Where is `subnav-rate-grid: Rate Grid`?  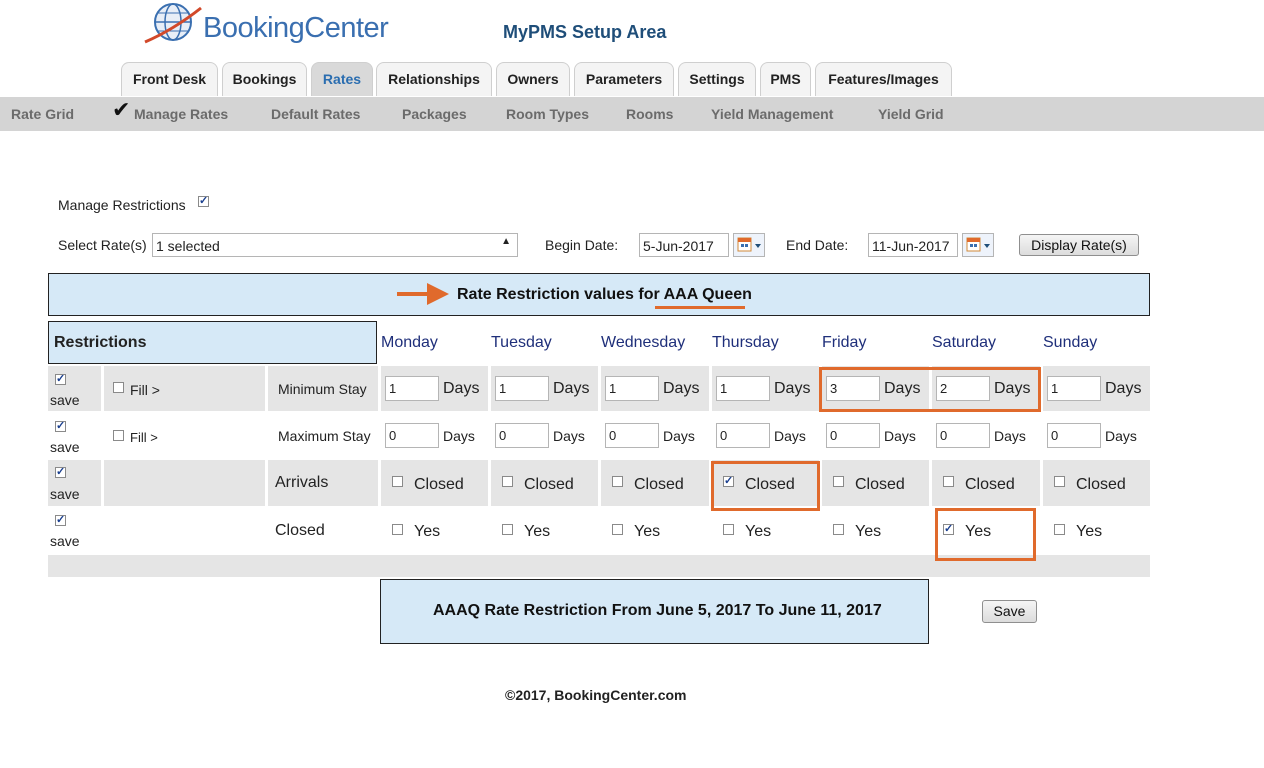 subnav-rate-grid: Rate Grid is located at coordinates (42, 114).